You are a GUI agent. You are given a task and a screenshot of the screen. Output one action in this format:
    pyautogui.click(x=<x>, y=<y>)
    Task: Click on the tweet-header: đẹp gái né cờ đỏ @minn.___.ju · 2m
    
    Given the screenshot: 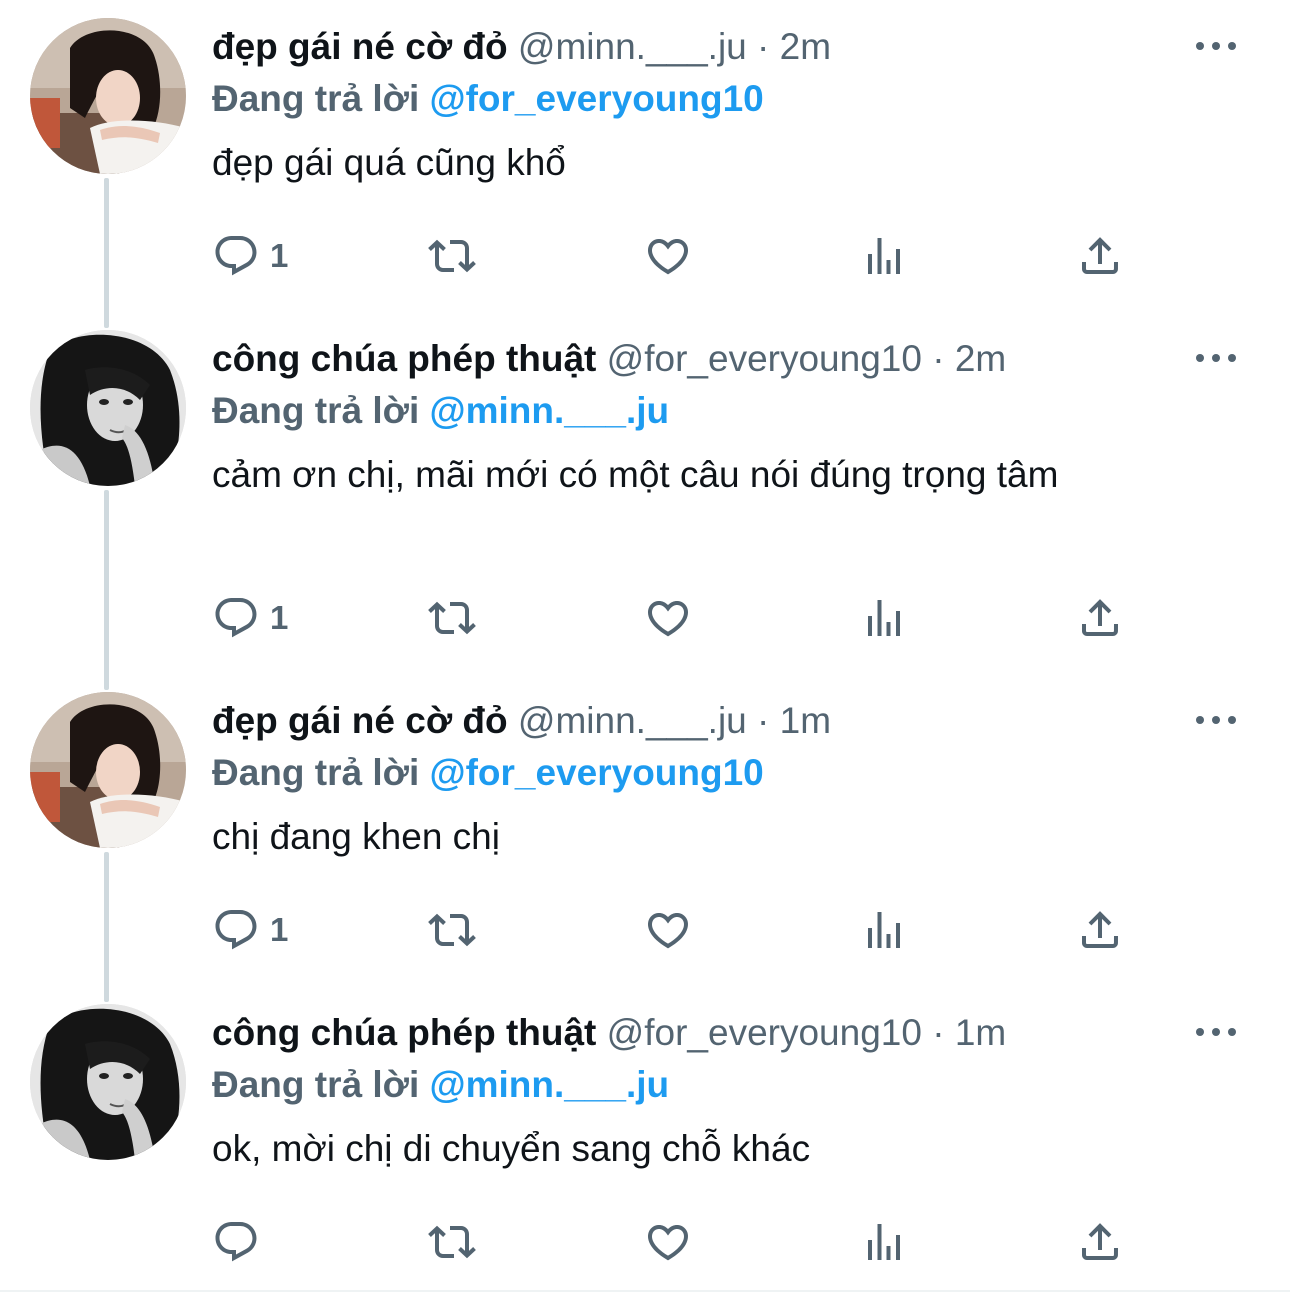 What is the action you would take?
    pyautogui.click(x=721, y=47)
    